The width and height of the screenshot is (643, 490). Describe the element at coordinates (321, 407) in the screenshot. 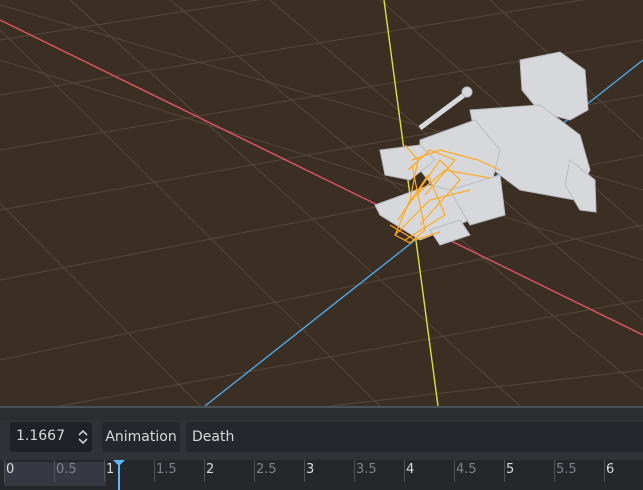

I see `panel-divider` at that location.